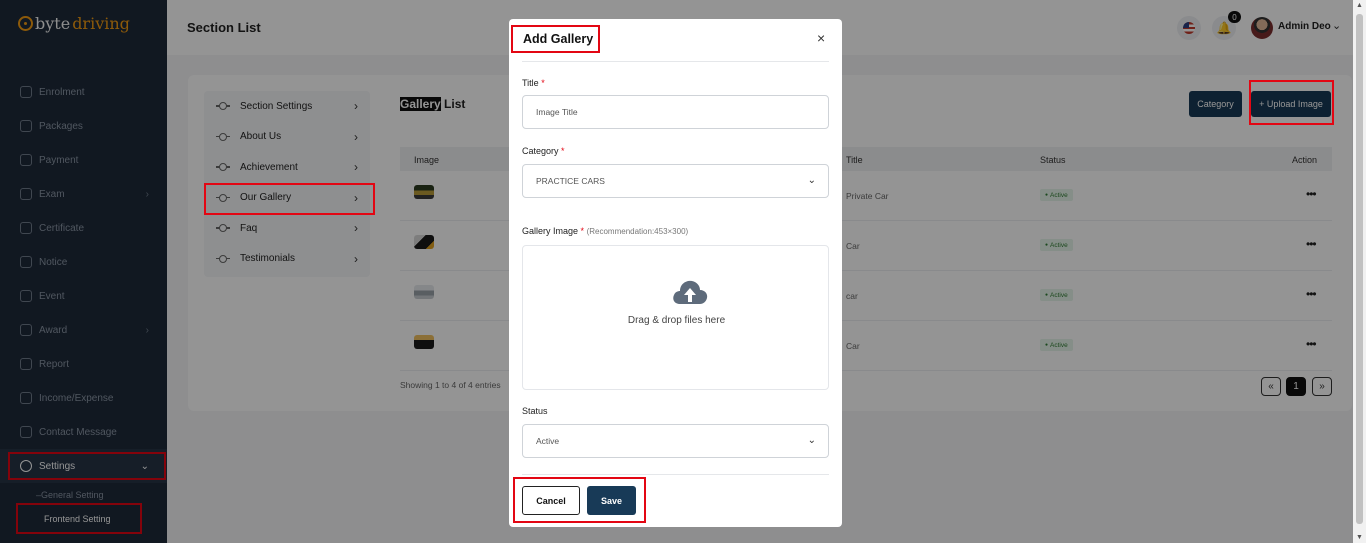 This screenshot has height=543, width=1366. Describe the element at coordinates (611, 500) in the screenshot. I see `save-button: Save` at that location.